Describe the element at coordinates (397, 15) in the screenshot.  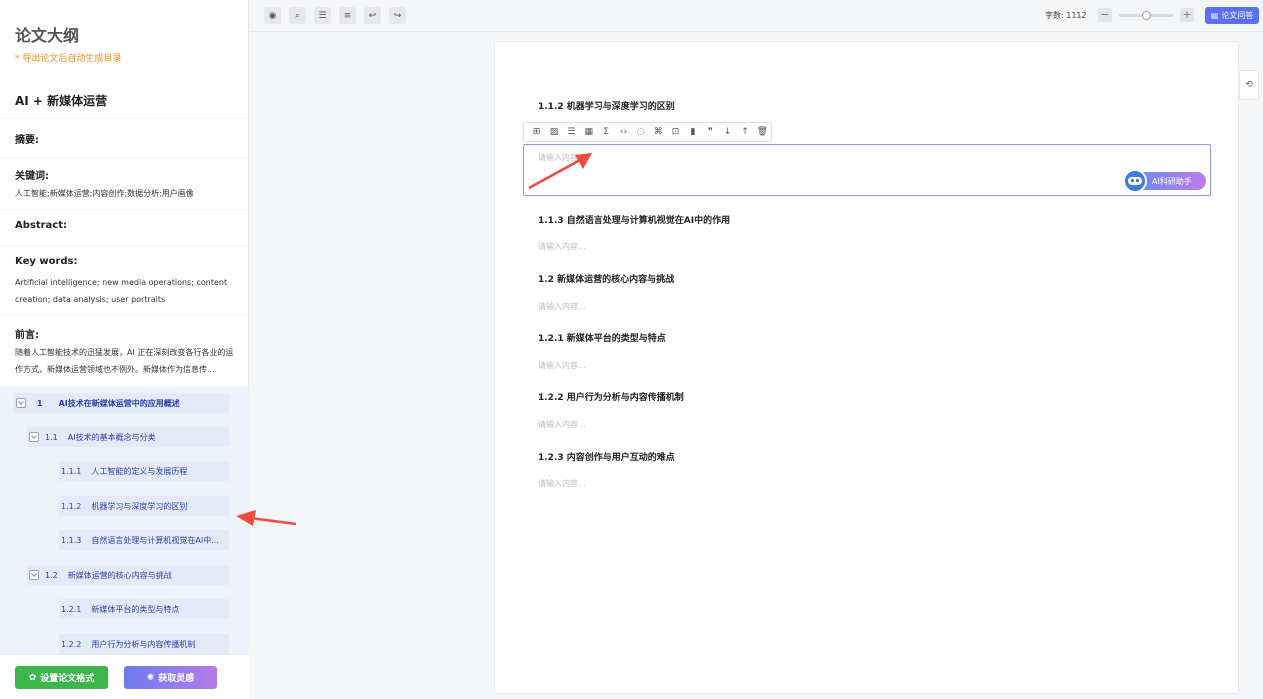
I see `redo-icon: ↪` at that location.